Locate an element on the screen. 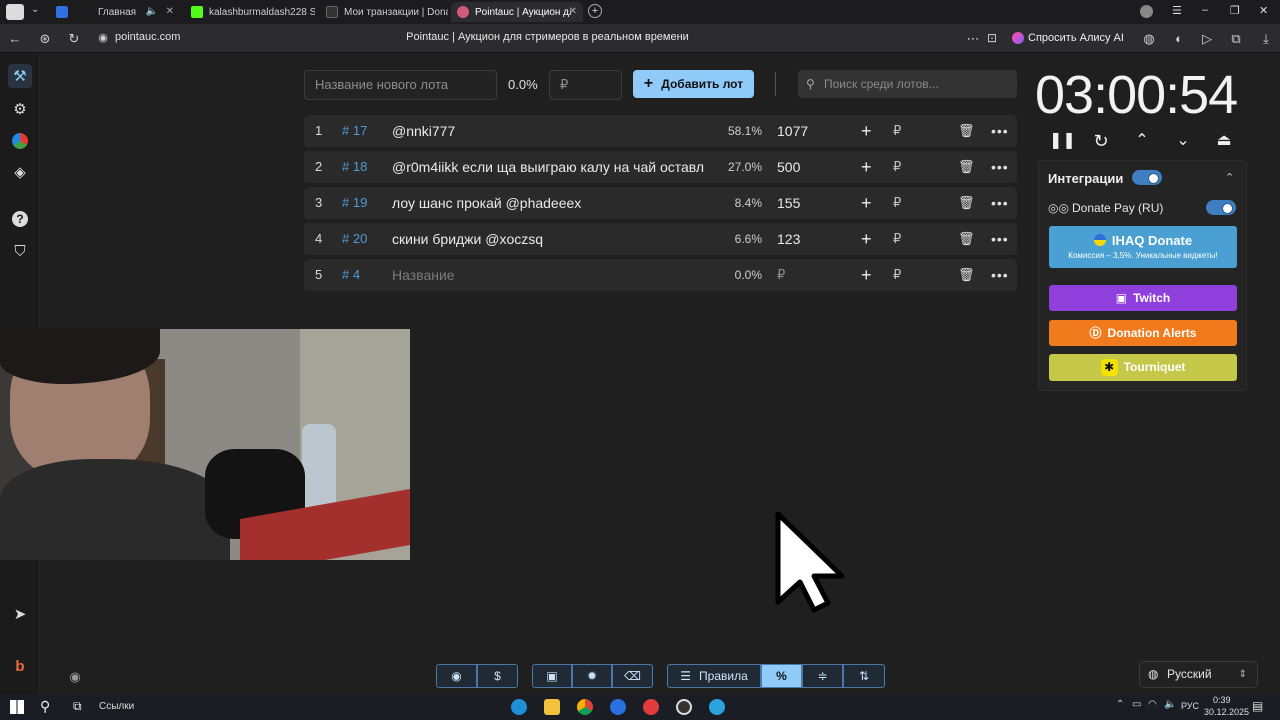 The image size is (1280, 720). new-tab-button: + is located at coordinates (595, 11).